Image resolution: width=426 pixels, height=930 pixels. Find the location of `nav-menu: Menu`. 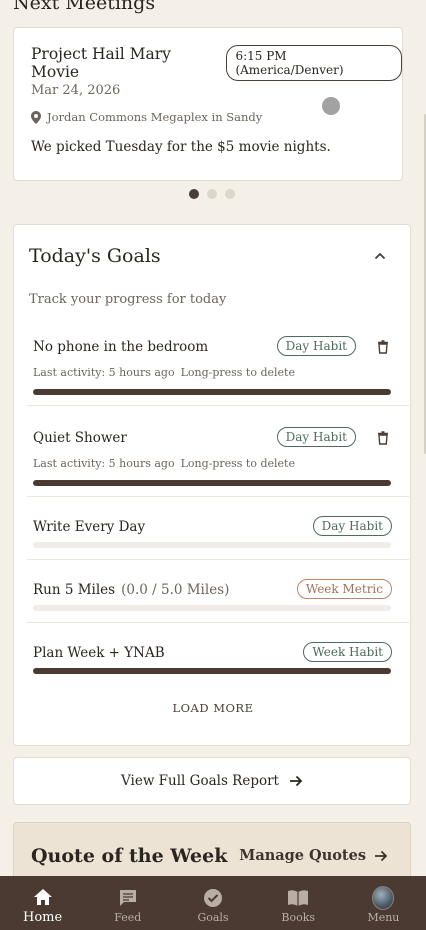

nav-menu: Menu is located at coordinates (383, 903).